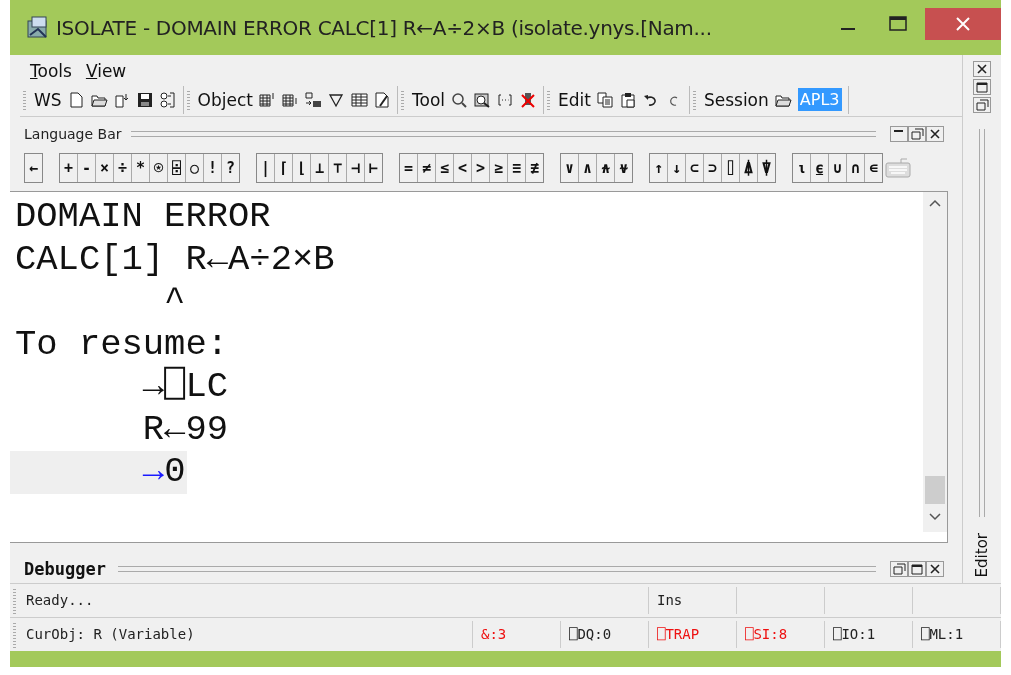 The image size is (1011, 675). What do you see at coordinates (935, 362) in the screenshot?
I see `scrollbar` at bounding box center [935, 362].